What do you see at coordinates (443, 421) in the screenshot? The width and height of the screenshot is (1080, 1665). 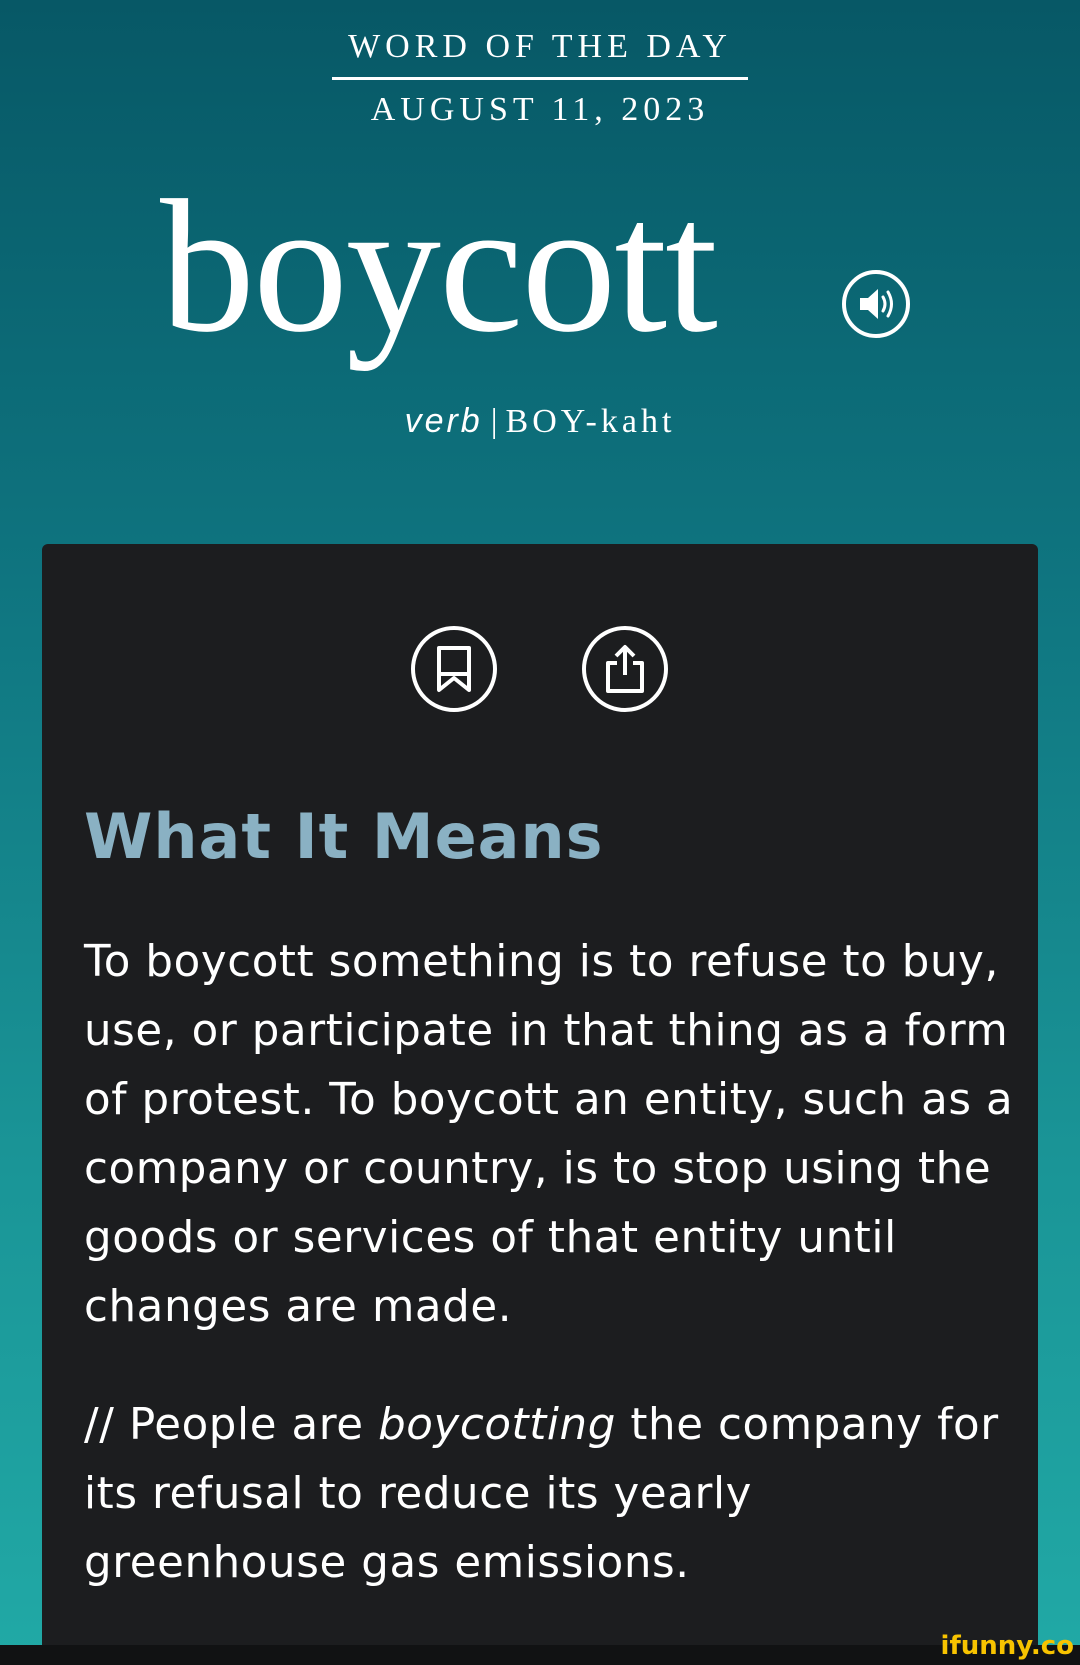 I see `part-of-speech: verb` at bounding box center [443, 421].